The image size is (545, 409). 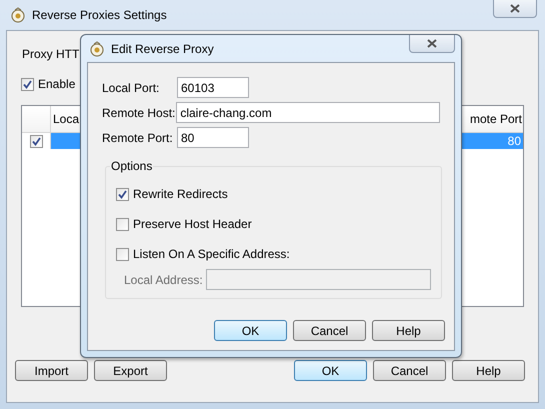 What do you see at coordinates (211, 254) in the screenshot?
I see `checkbox-label: Listen On A Specific Address:` at bounding box center [211, 254].